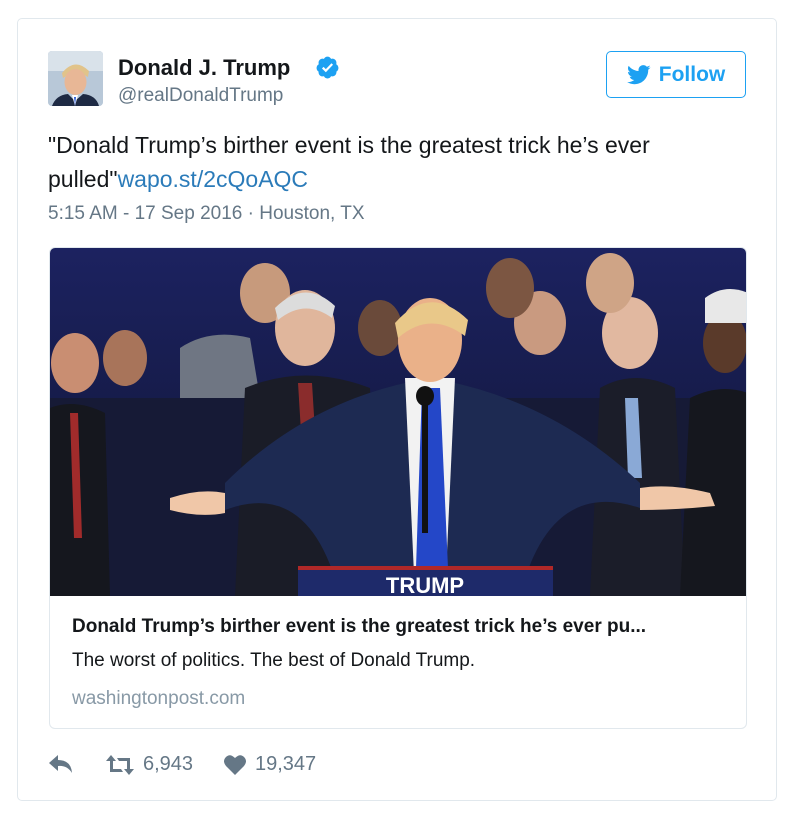 This screenshot has height=823, width=799. I want to click on reply-icon, so click(60, 764).